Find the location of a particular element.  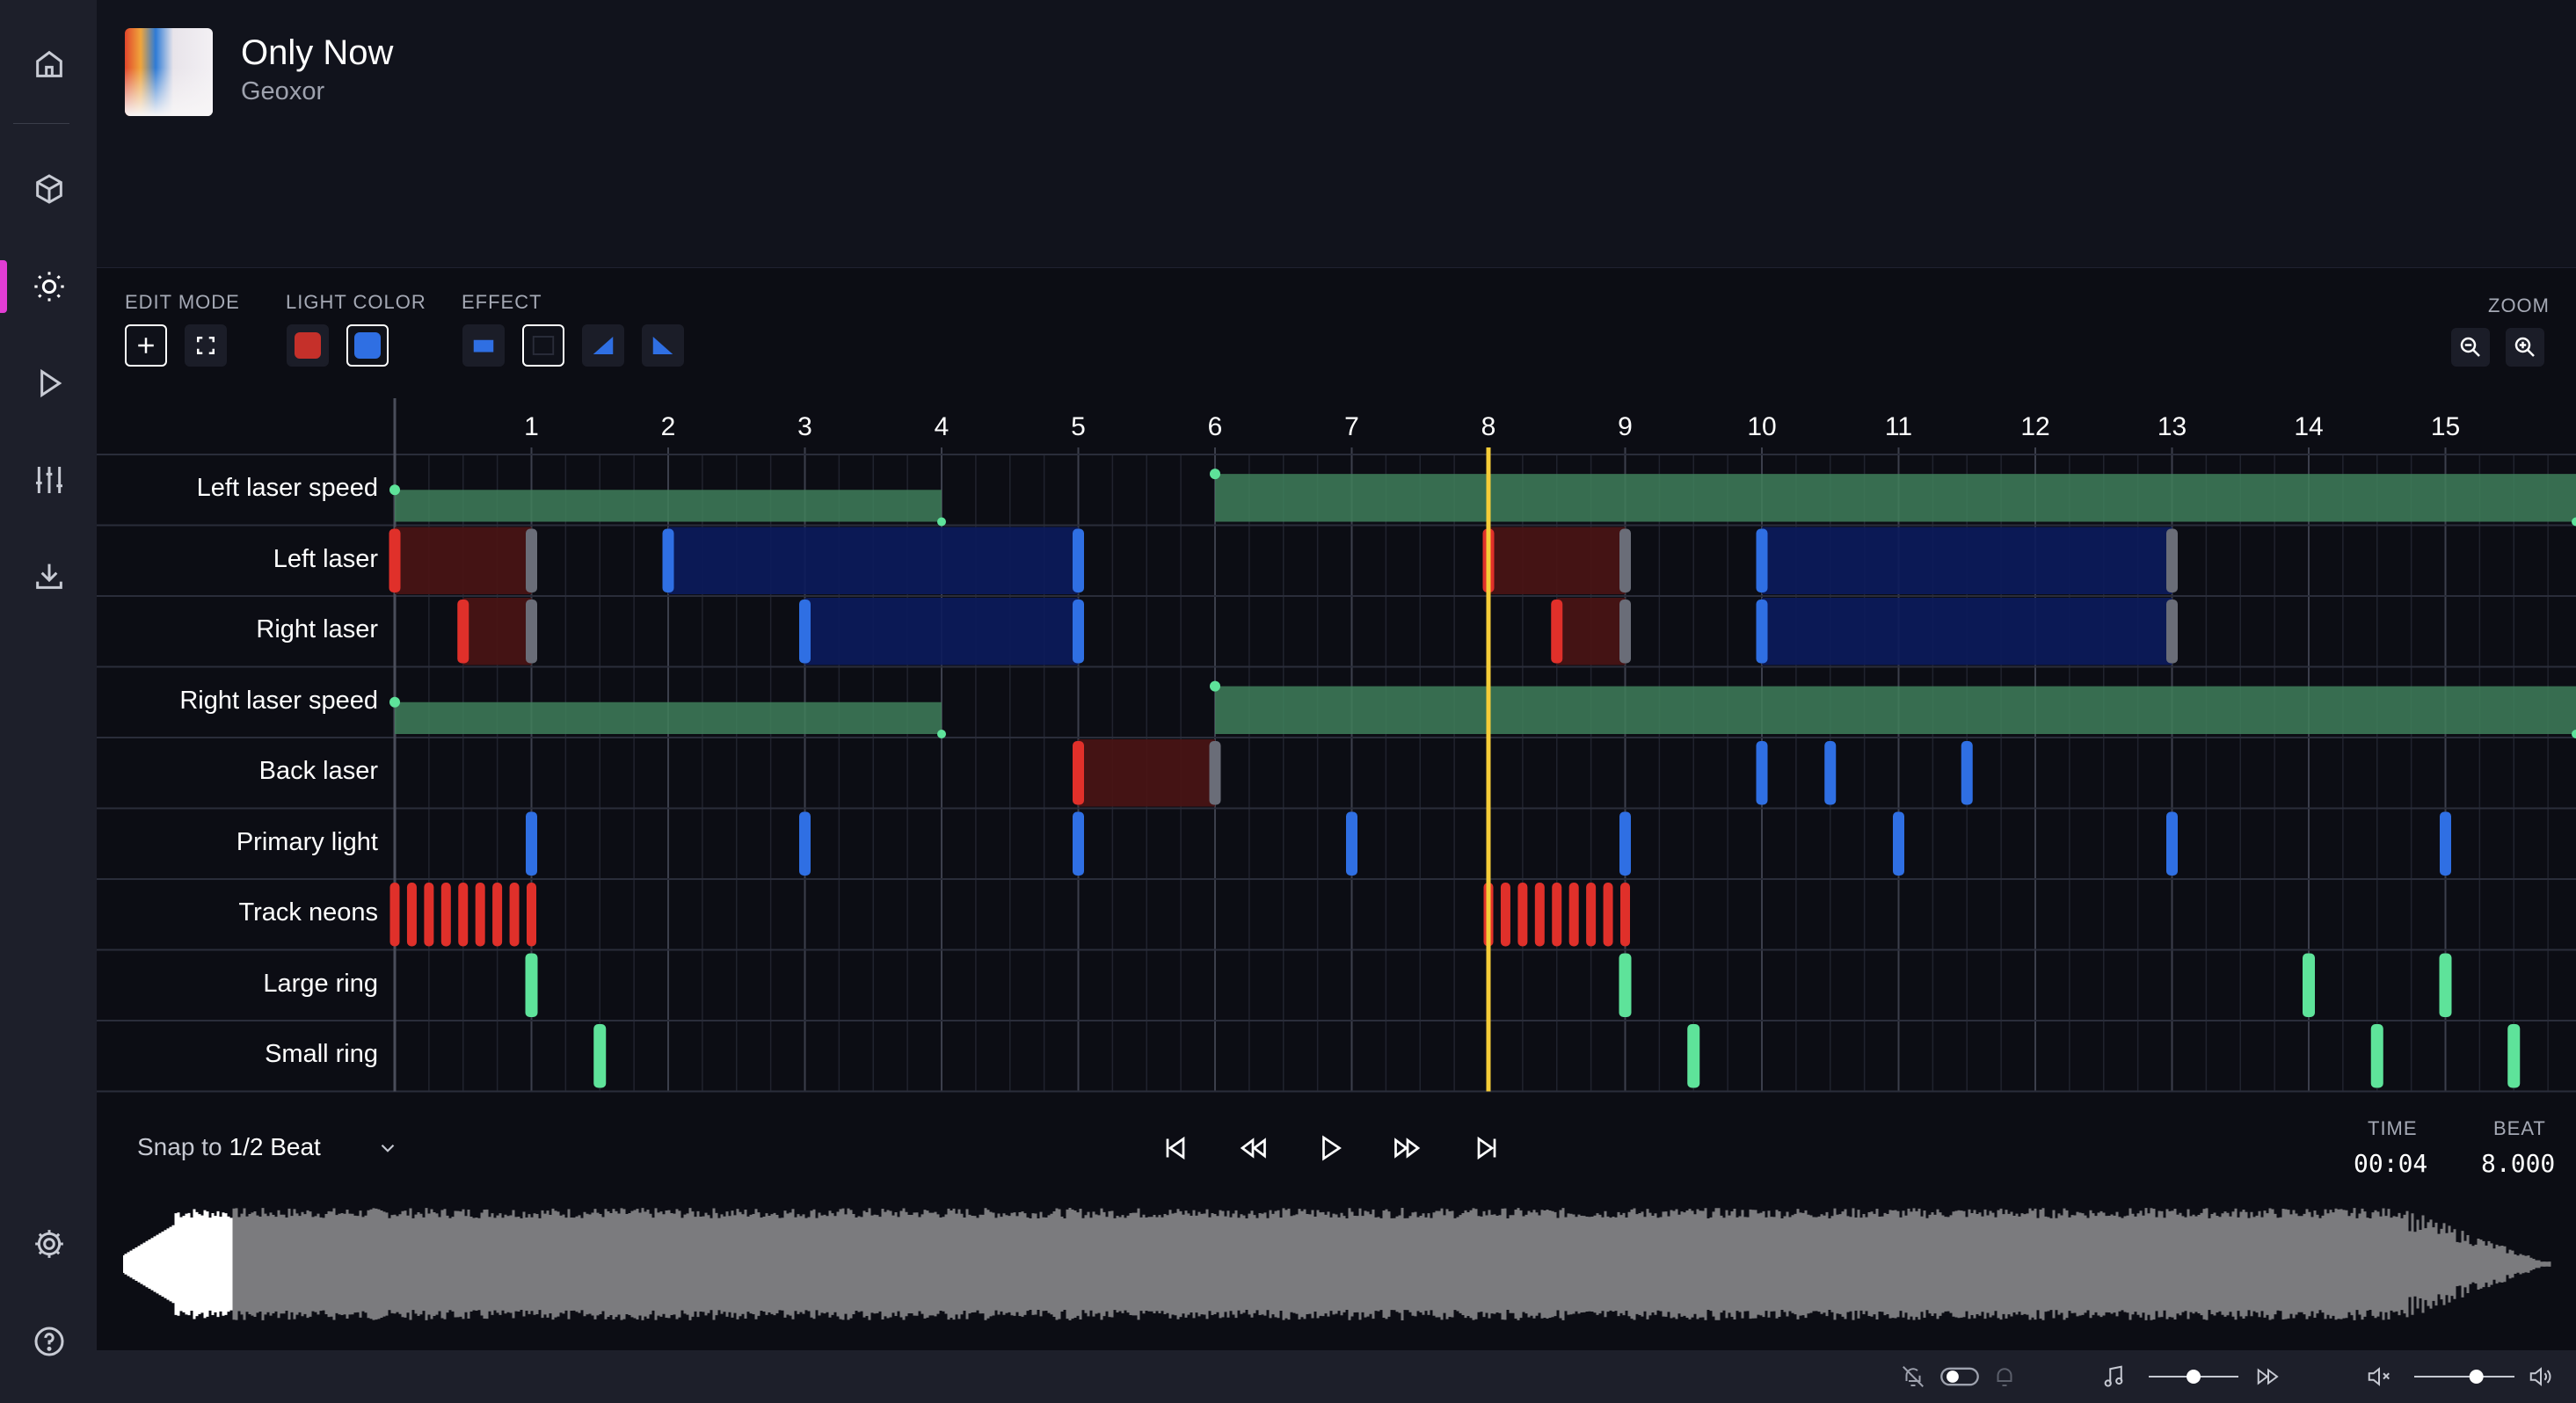

effect-fade-in-button is located at coordinates (603, 345).